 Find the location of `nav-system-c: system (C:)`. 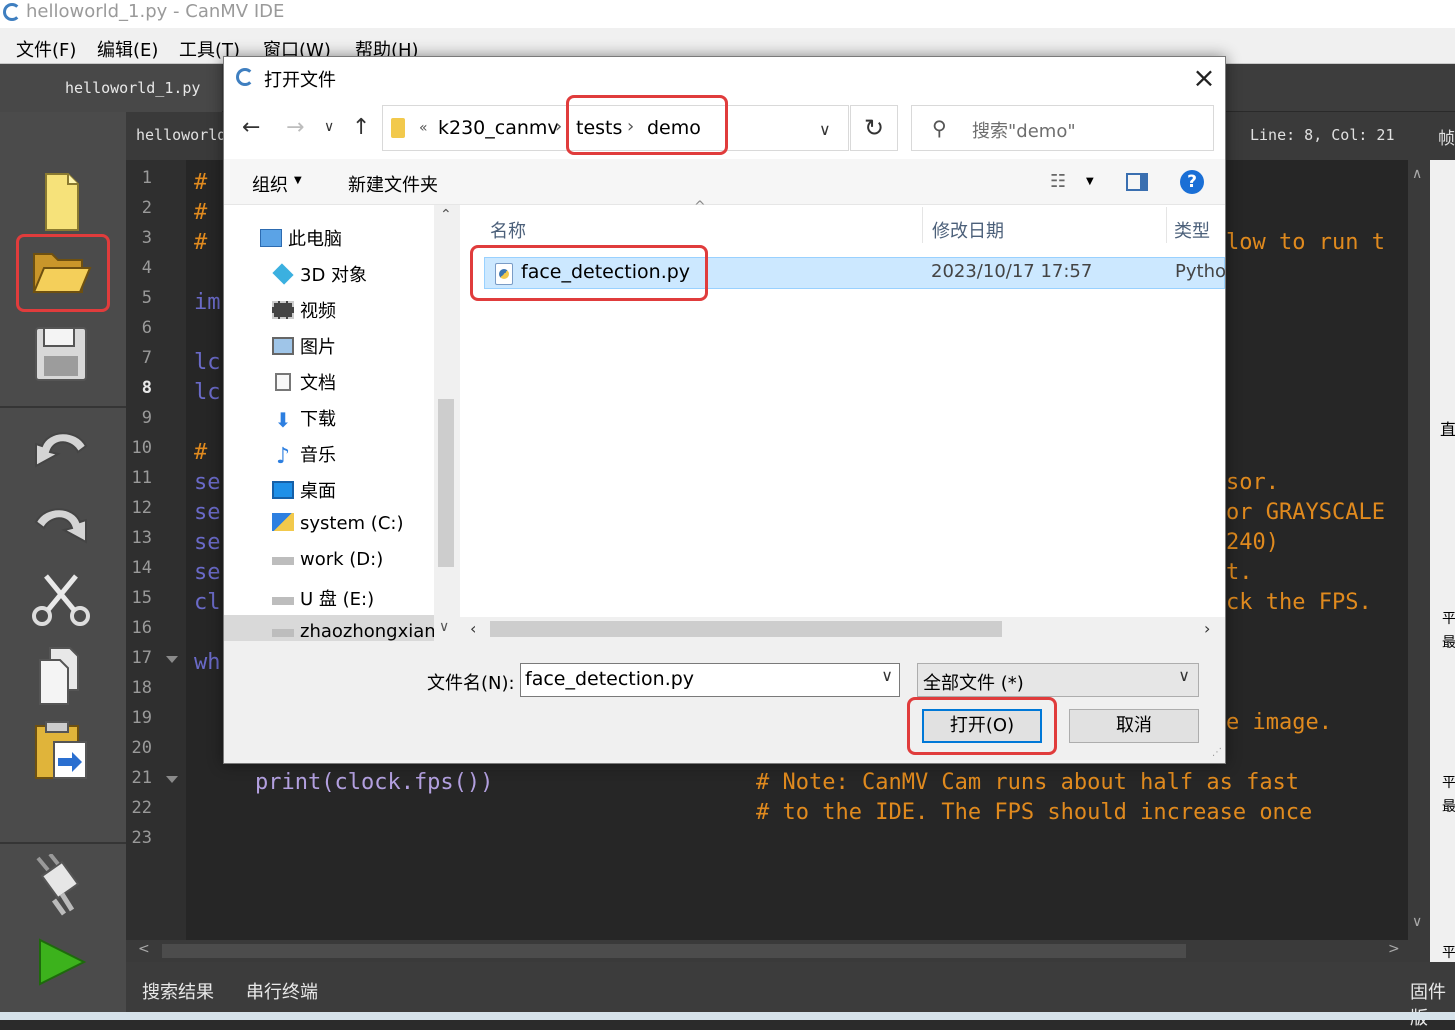

nav-system-c: system (C:) is located at coordinates (337, 523).